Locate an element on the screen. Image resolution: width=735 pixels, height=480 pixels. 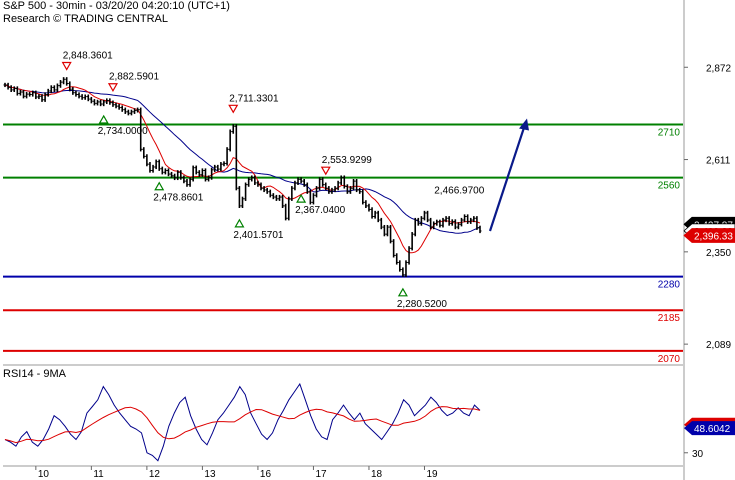
x-tick-label: 17 is located at coordinates (321, 474).